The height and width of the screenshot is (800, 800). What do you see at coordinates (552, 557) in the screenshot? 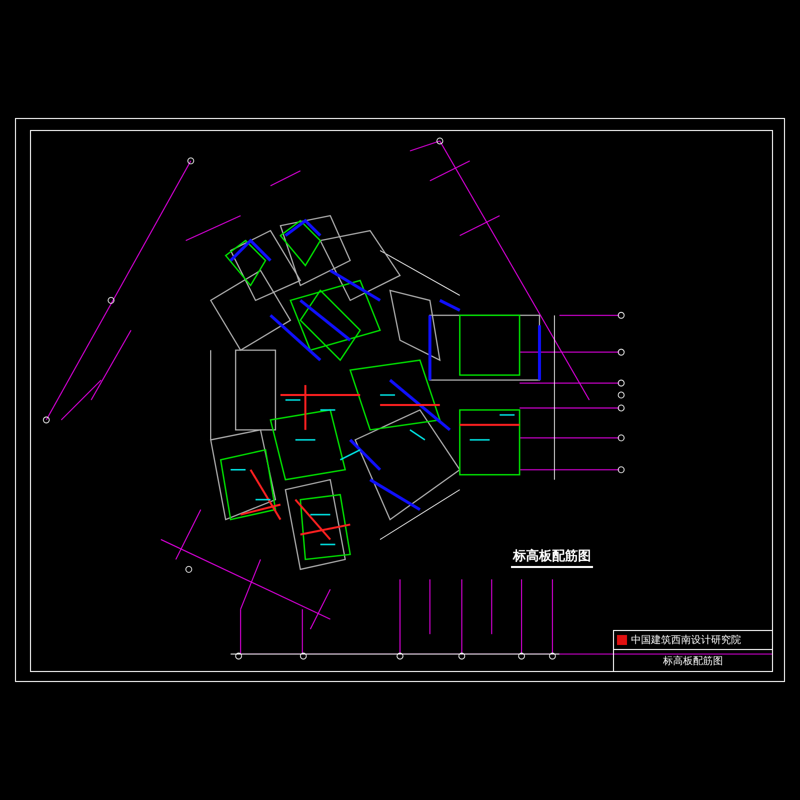
I see `drawing-title: 标高板配筋图` at bounding box center [552, 557].